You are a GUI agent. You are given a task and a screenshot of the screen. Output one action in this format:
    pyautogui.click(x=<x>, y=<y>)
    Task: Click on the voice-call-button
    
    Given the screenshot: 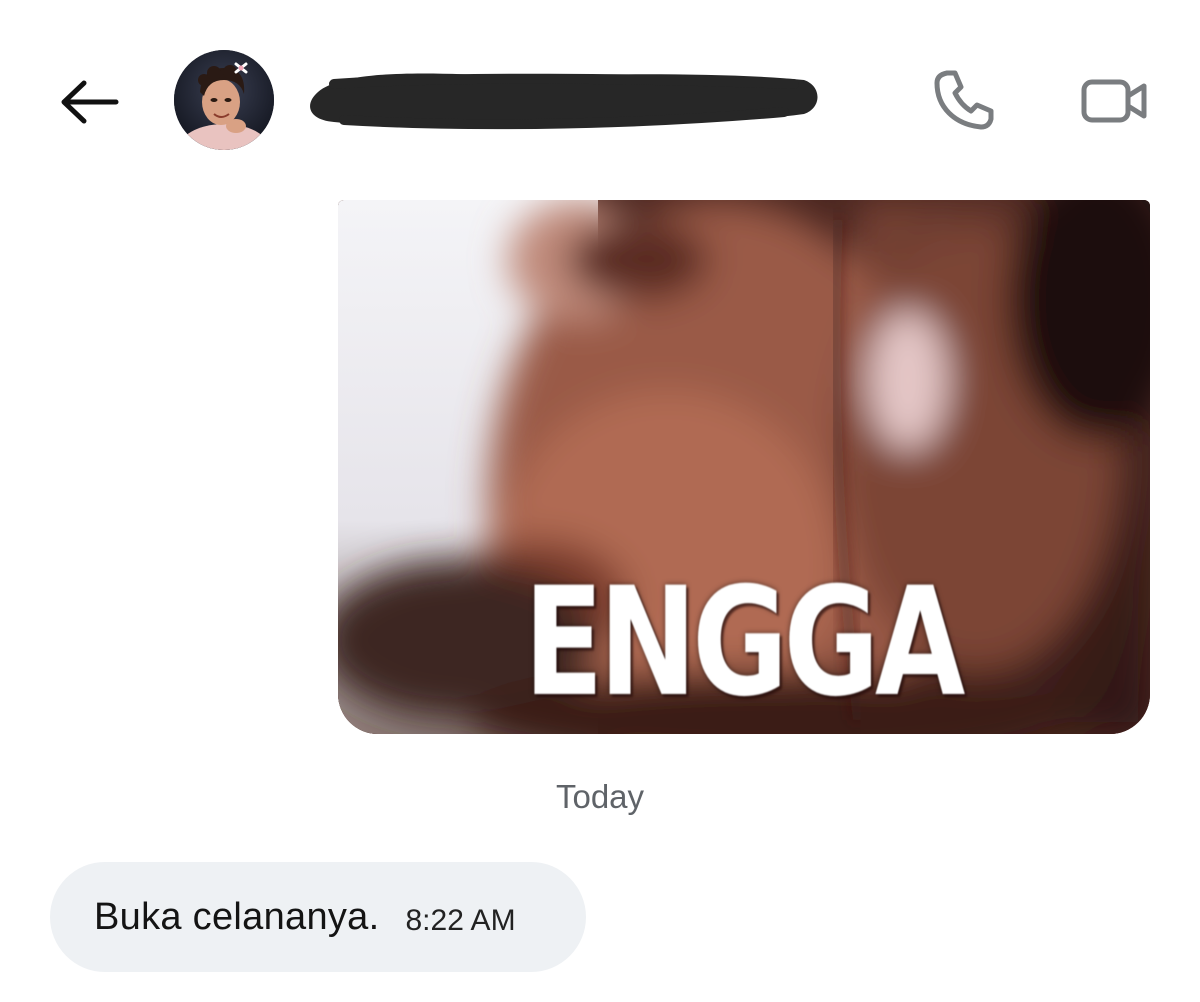 What is the action you would take?
    pyautogui.click(x=964, y=100)
    